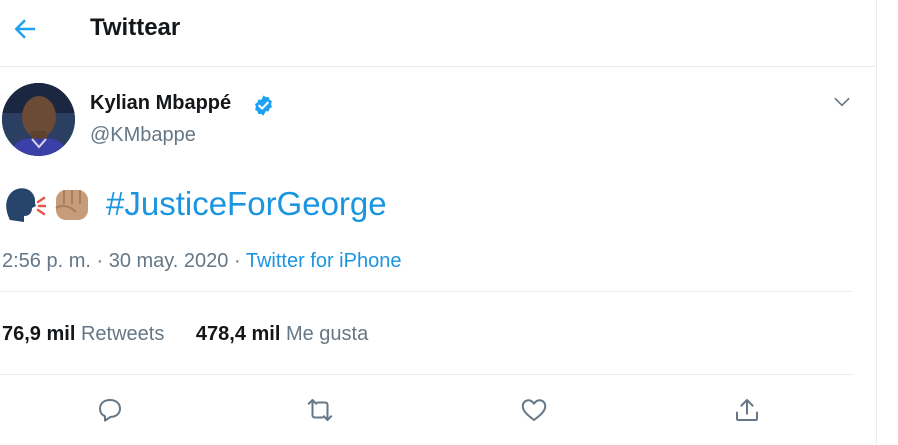  I want to click on page-header: Twittear, so click(438, 33).